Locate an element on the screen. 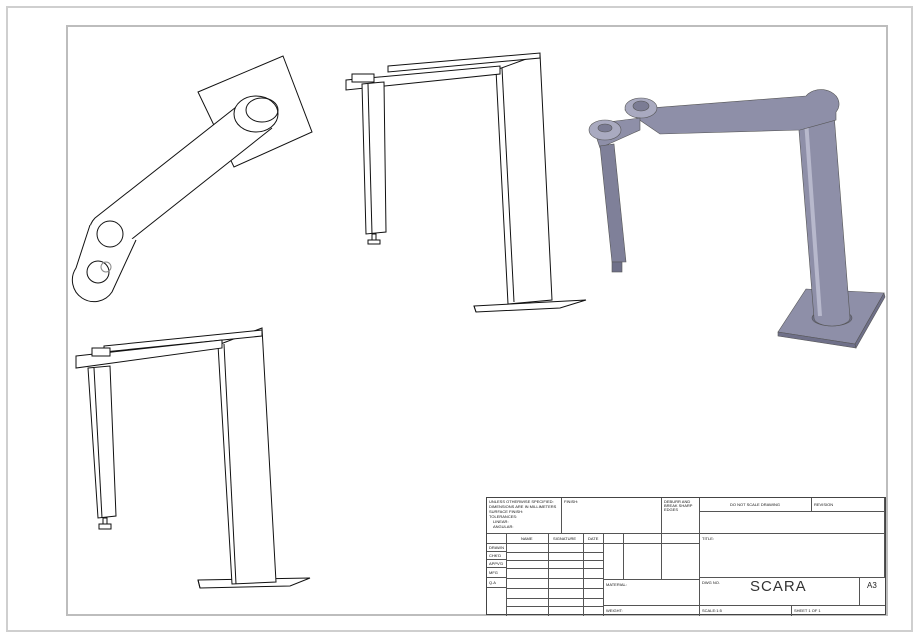 The width and height of the screenshot is (923, 638). title-label: TITLE: is located at coordinates (708, 538).